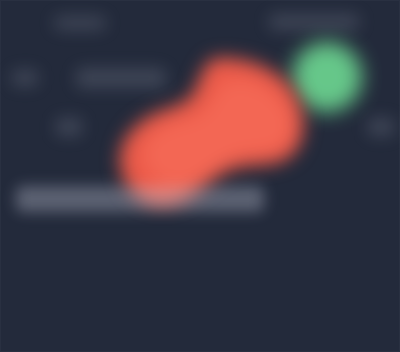 The height and width of the screenshot is (352, 400). What do you see at coordinates (381, 127) in the screenshot?
I see `right-icon` at bounding box center [381, 127].